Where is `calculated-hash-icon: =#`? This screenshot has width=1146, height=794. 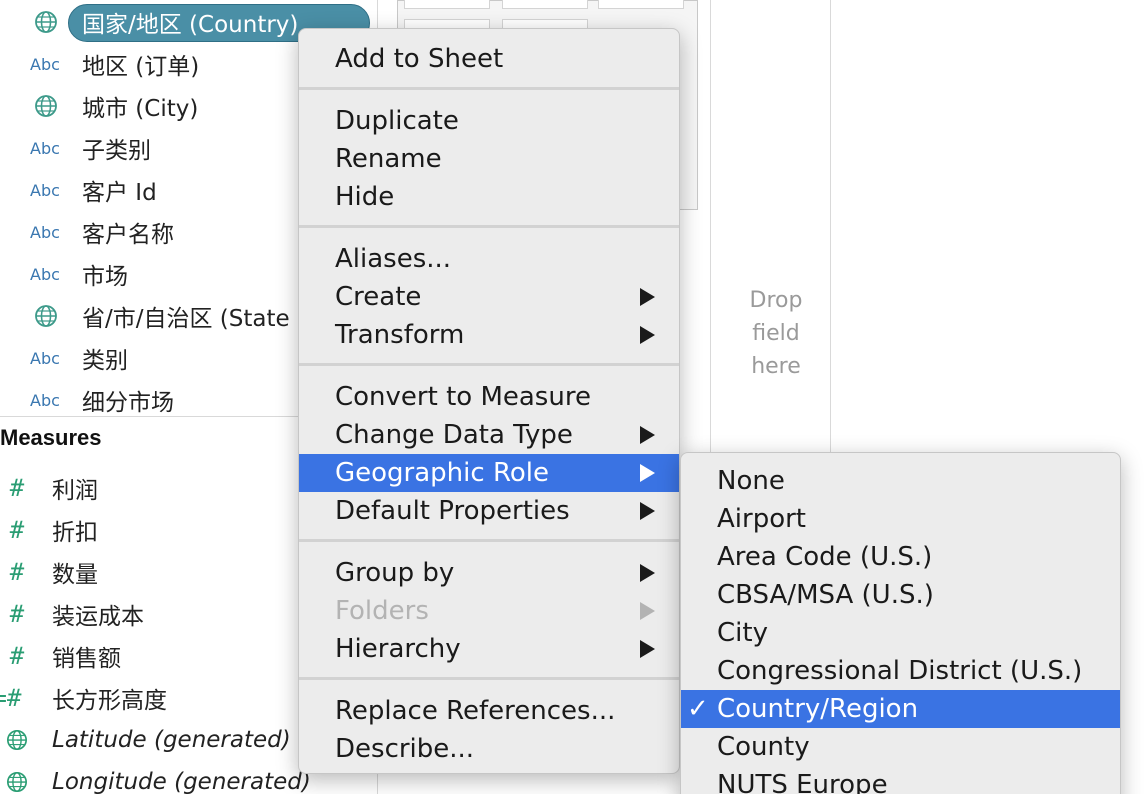
calculated-hash-icon: =# is located at coordinates (11, 698).